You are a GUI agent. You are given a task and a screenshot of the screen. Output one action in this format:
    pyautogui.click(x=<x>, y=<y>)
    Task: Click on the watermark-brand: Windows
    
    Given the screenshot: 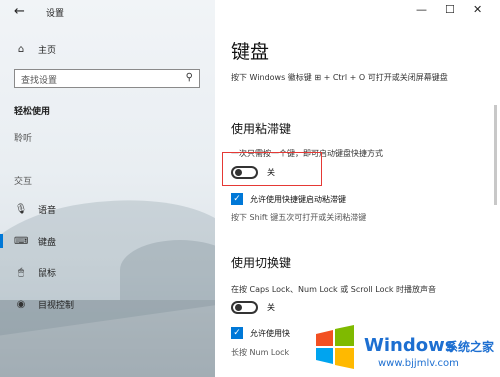 What is the action you would take?
    pyautogui.click(x=410, y=345)
    